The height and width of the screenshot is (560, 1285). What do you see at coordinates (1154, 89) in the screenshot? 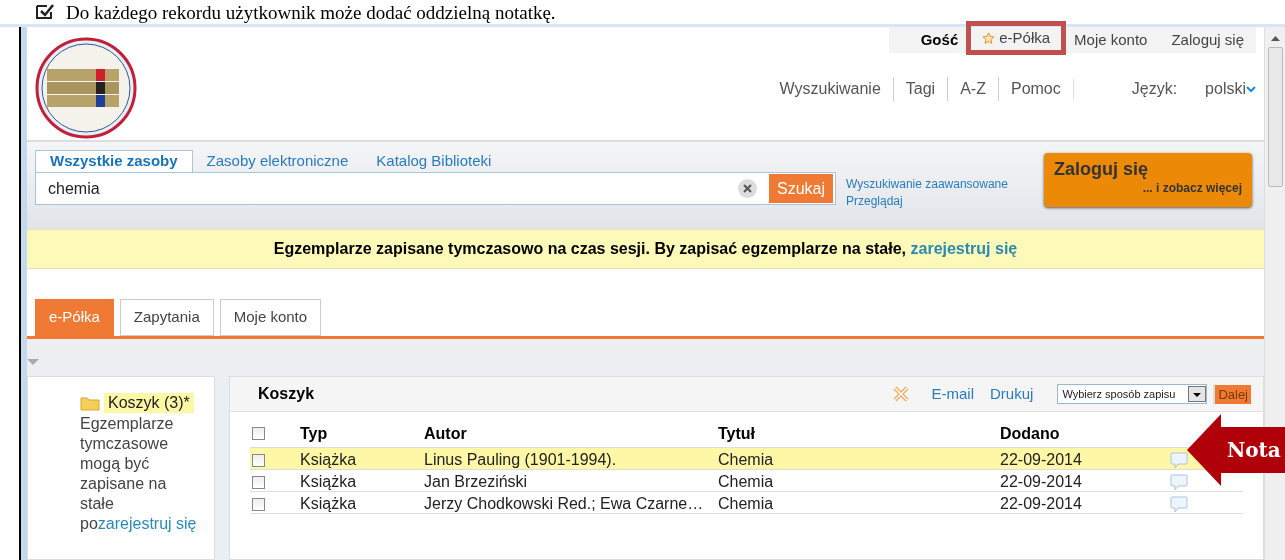
I see `language-label: Język:` at bounding box center [1154, 89].